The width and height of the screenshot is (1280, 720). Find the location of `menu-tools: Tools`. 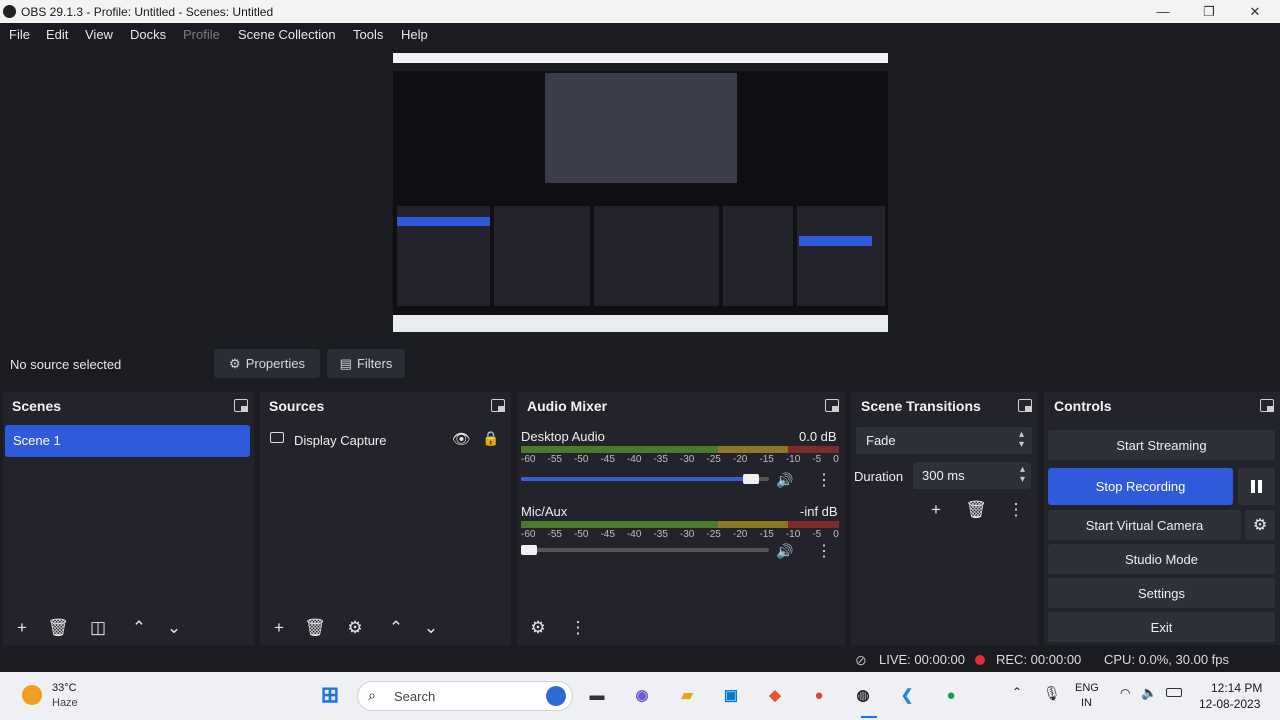

menu-tools: Tools is located at coordinates (368, 34).